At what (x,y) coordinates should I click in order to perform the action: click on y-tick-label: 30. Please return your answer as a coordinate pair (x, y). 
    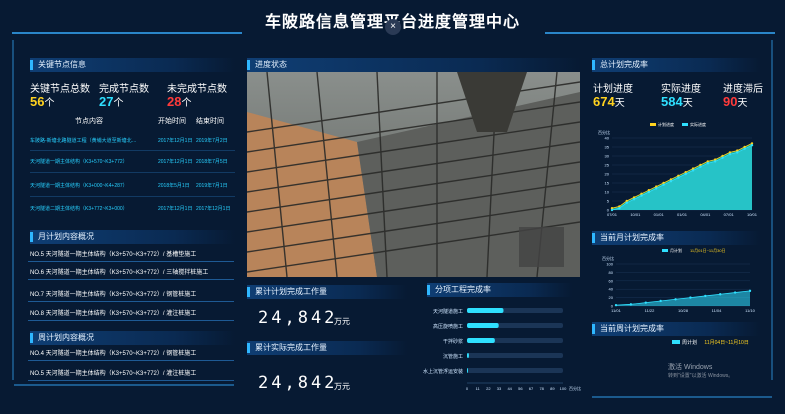
    Looking at the image, I should click on (607, 156).